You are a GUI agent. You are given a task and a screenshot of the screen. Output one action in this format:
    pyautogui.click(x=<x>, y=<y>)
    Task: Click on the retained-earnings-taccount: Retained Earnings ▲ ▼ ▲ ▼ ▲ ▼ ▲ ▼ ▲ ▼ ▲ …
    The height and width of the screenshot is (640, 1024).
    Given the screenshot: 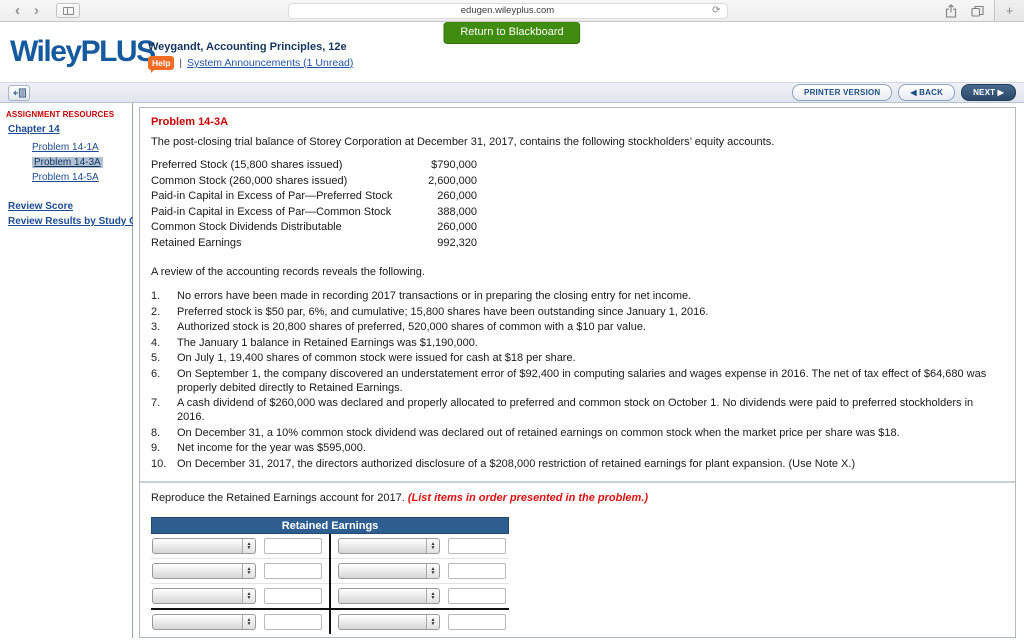 What is the action you would take?
    pyautogui.click(x=330, y=575)
    